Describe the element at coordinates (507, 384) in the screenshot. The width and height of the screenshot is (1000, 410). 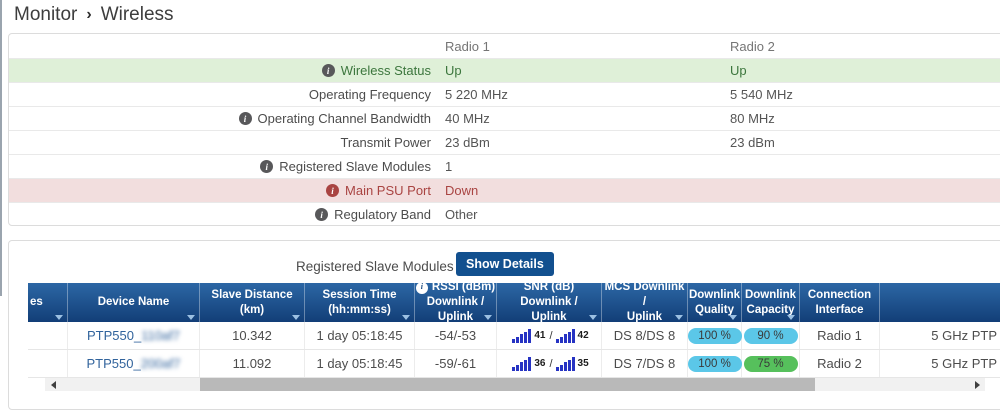
I see `scrollbar-thumb` at that location.